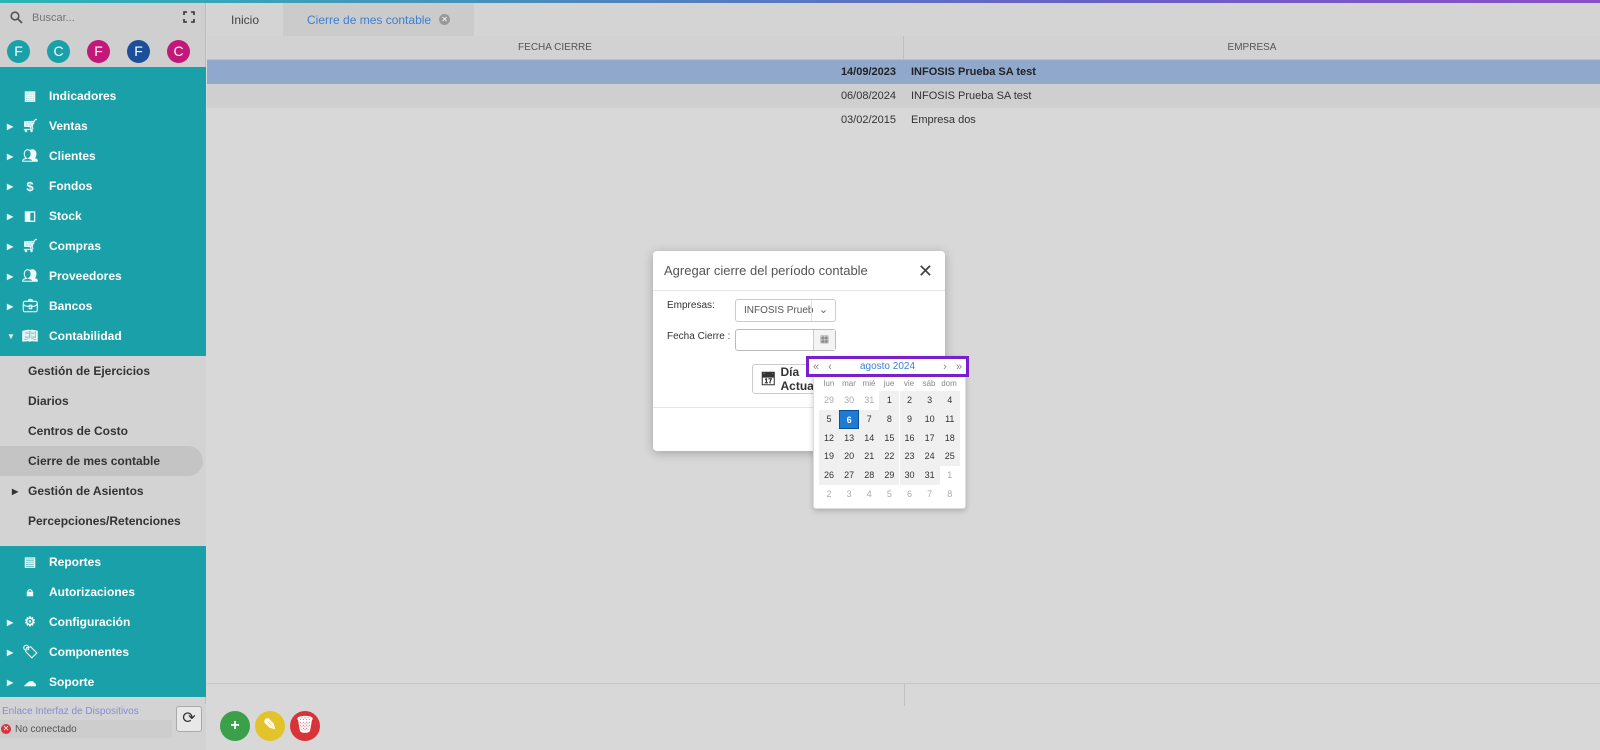 This screenshot has height=750, width=1600. What do you see at coordinates (189, 719) in the screenshot?
I see `sync-button: ⟳` at bounding box center [189, 719].